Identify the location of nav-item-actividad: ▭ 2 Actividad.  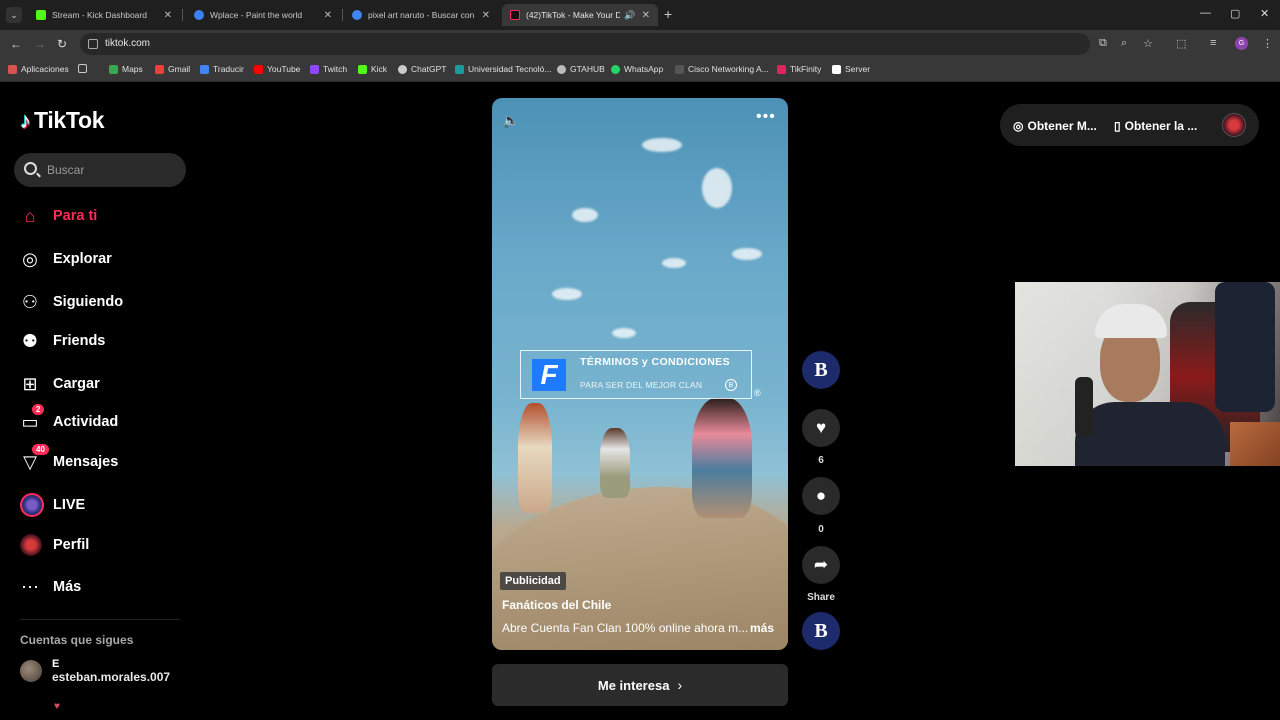
(69, 418).